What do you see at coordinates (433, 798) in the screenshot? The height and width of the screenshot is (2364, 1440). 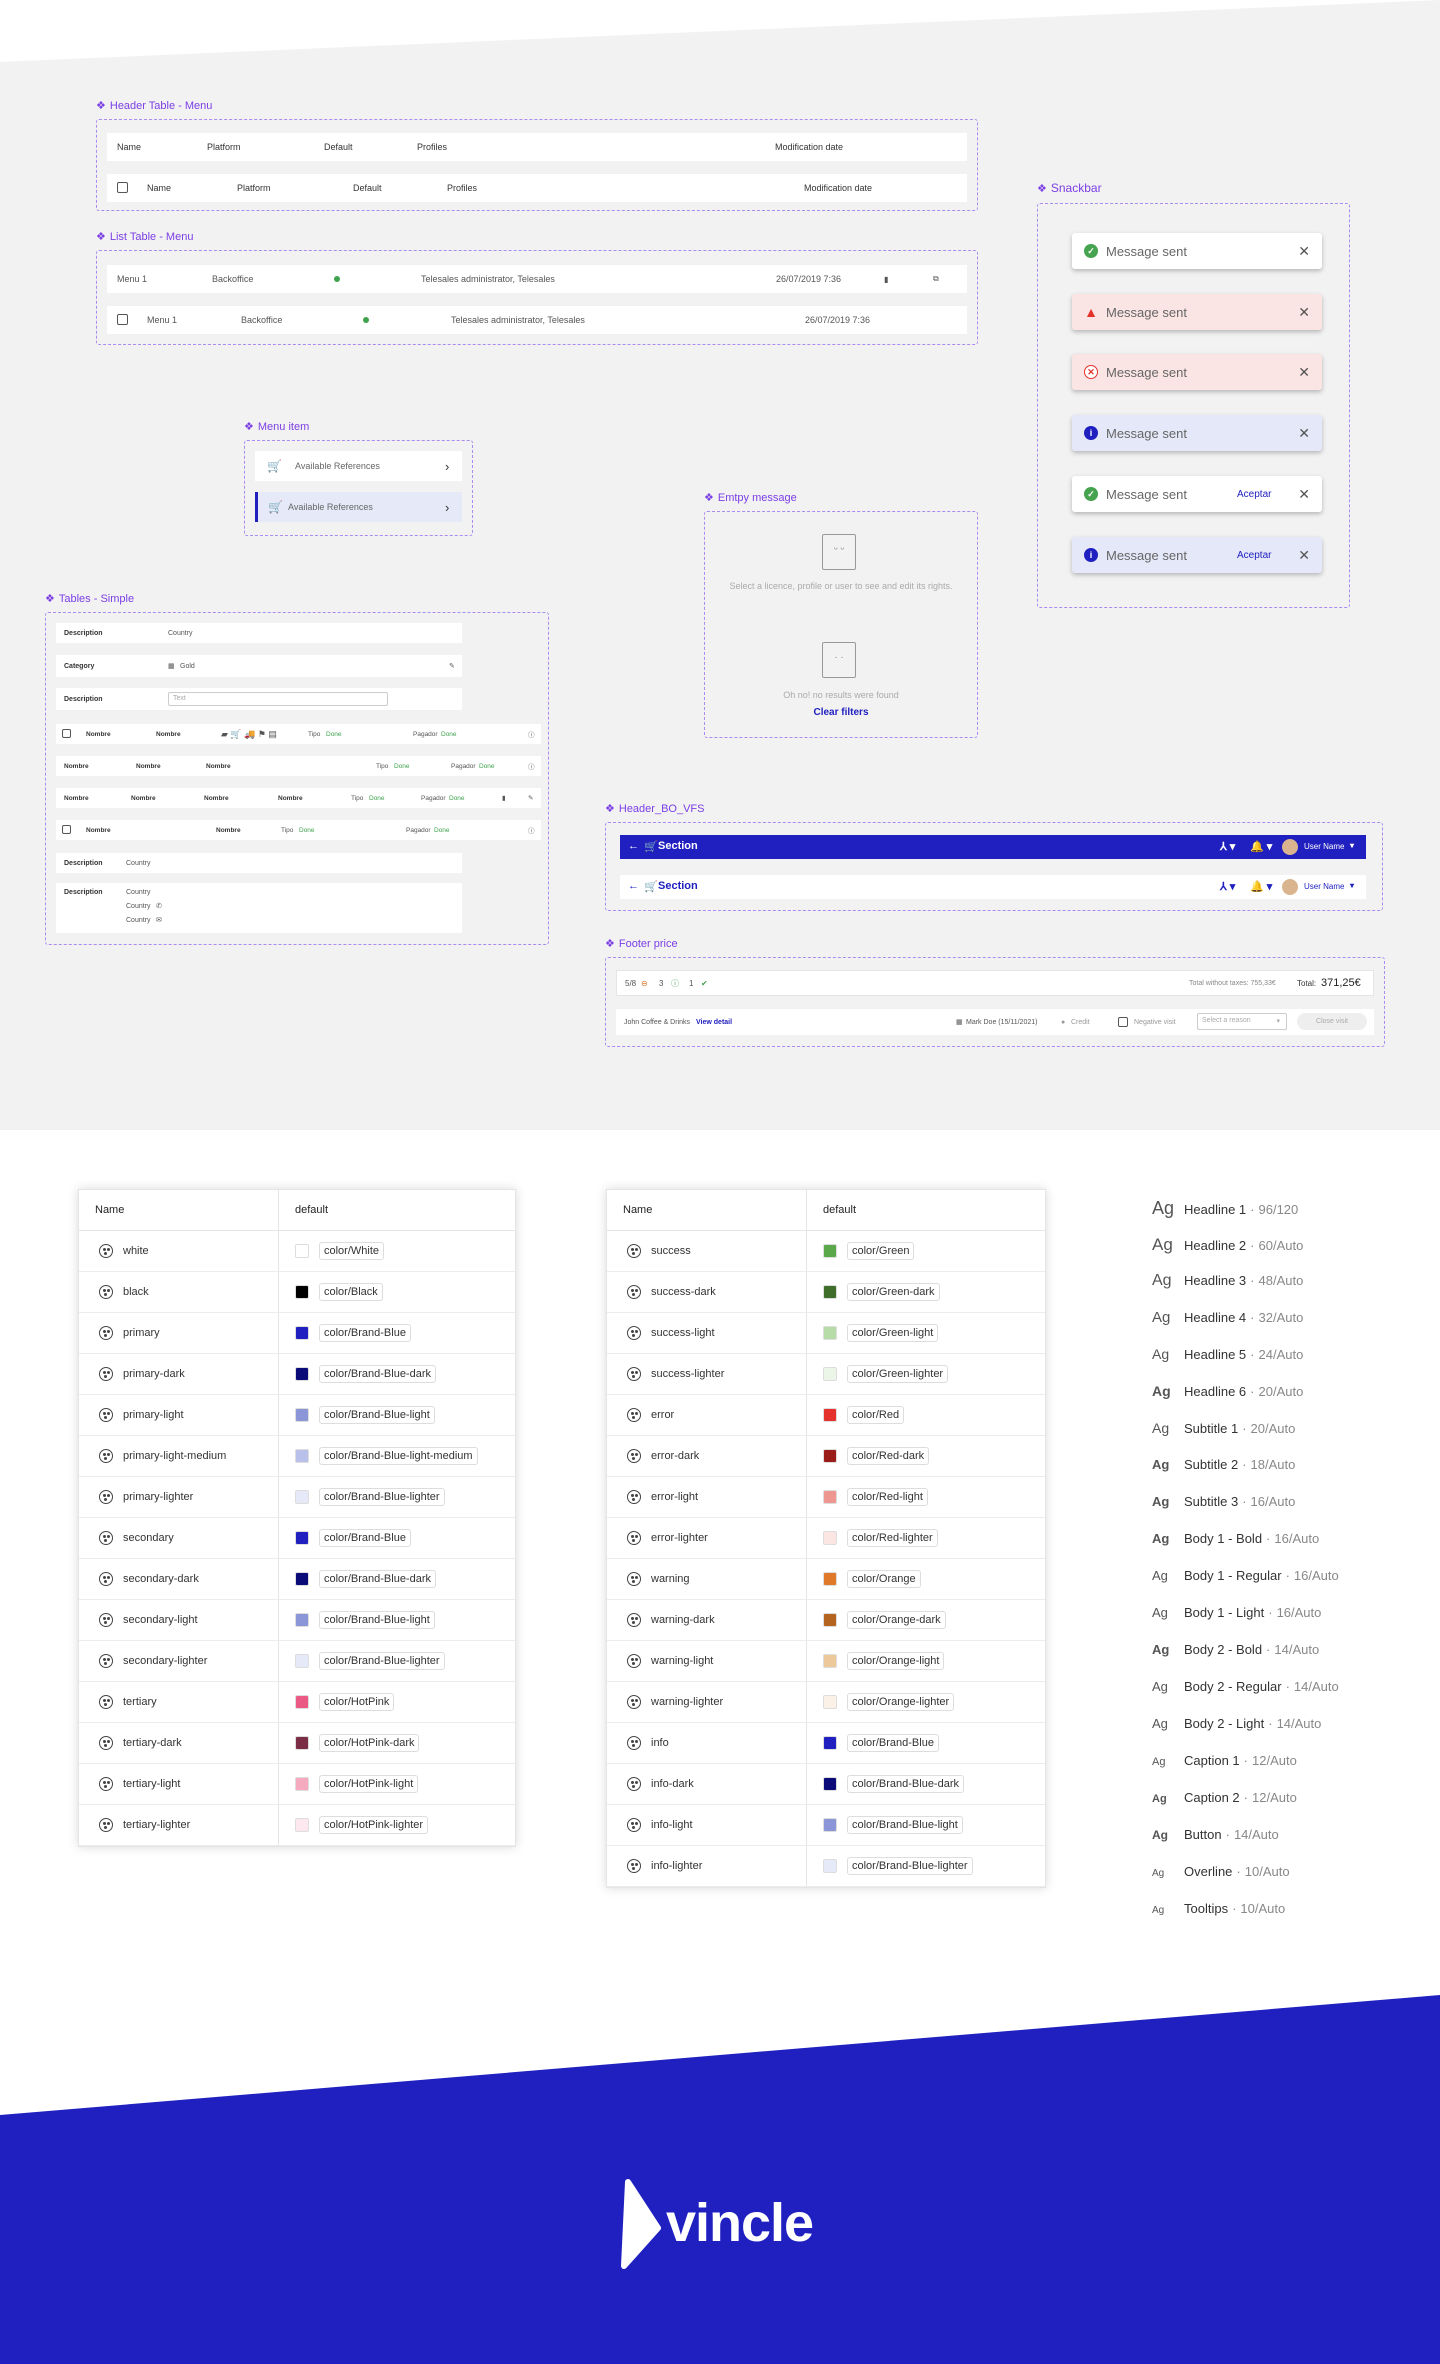 I see `col-pagador: Pagador` at bounding box center [433, 798].